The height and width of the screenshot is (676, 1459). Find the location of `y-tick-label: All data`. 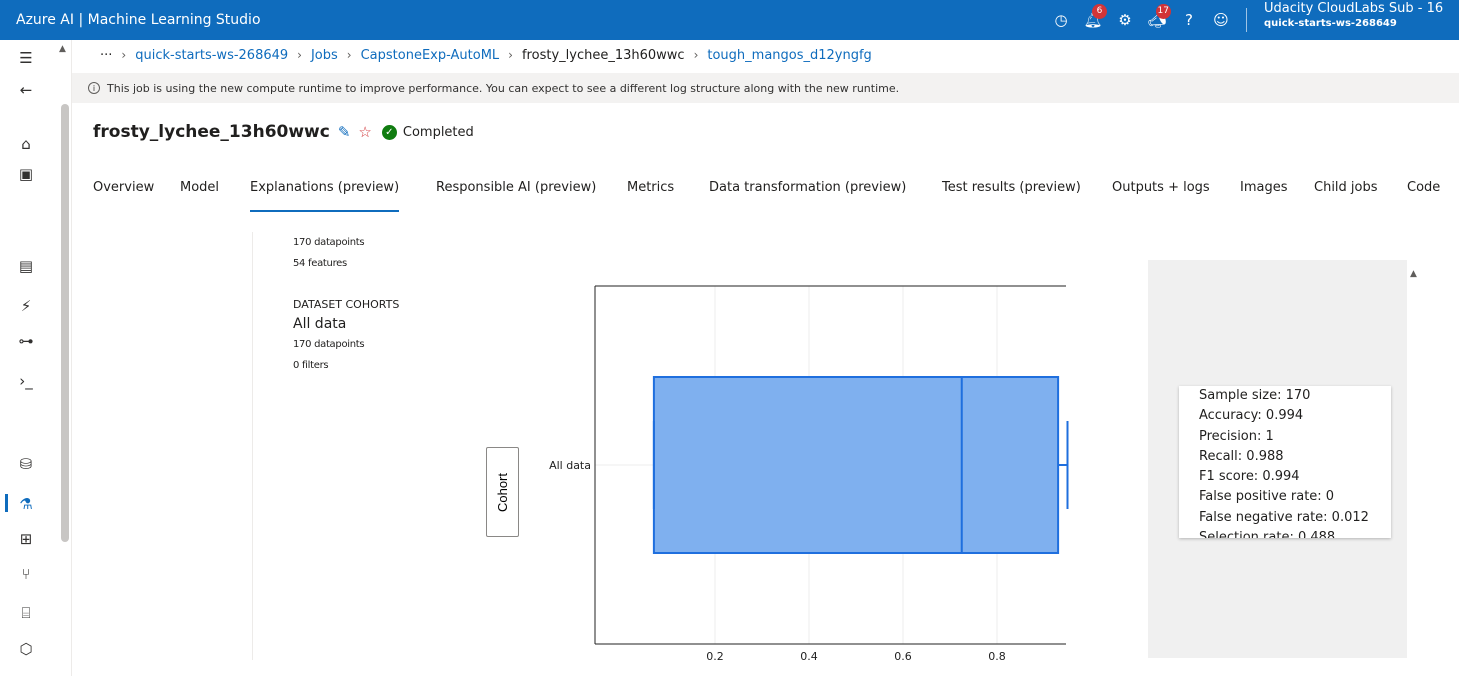

y-tick-label: All data is located at coordinates (570, 465).